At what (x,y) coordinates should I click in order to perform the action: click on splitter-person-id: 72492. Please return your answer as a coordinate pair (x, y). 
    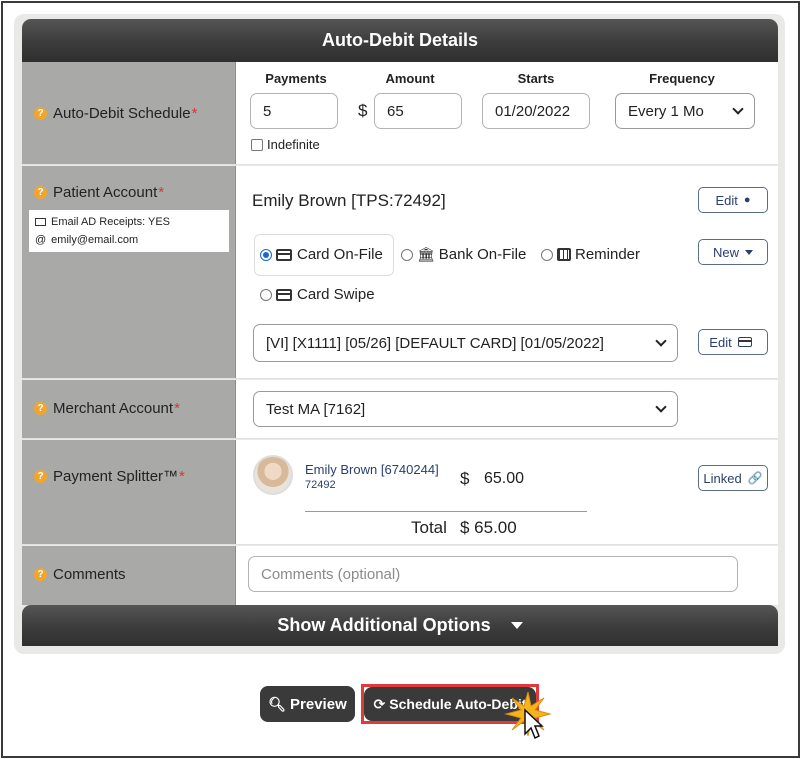
    Looking at the image, I should click on (320, 485).